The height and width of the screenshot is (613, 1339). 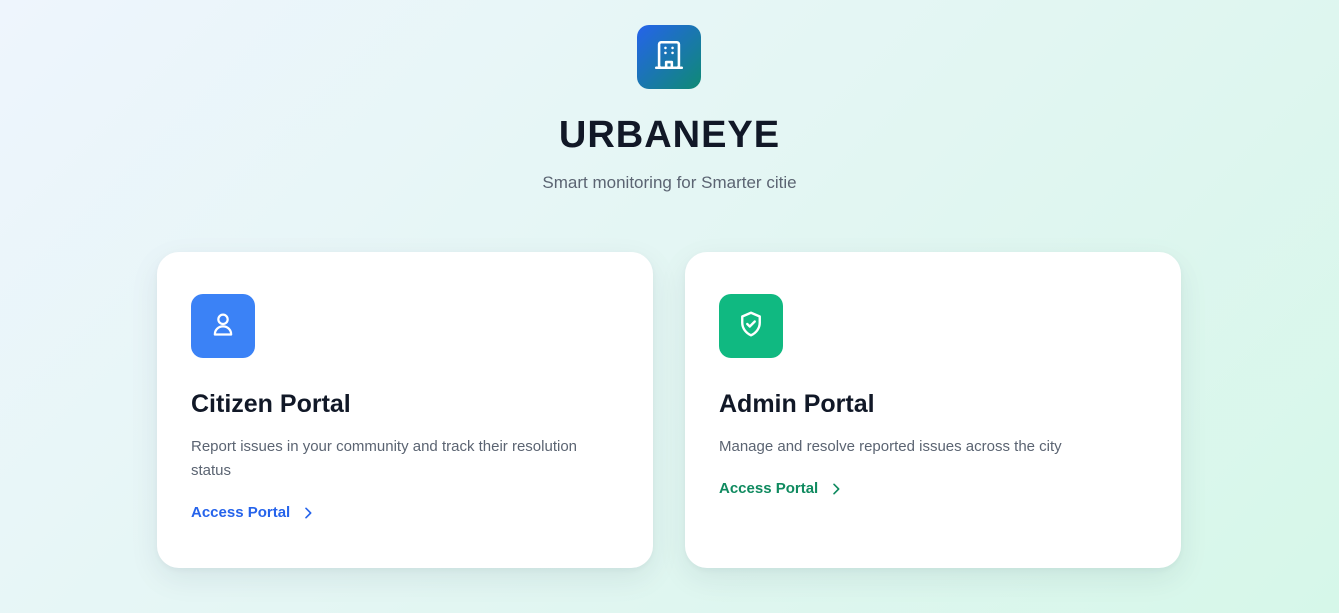 I want to click on user-icon, so click(x=223, y=326).